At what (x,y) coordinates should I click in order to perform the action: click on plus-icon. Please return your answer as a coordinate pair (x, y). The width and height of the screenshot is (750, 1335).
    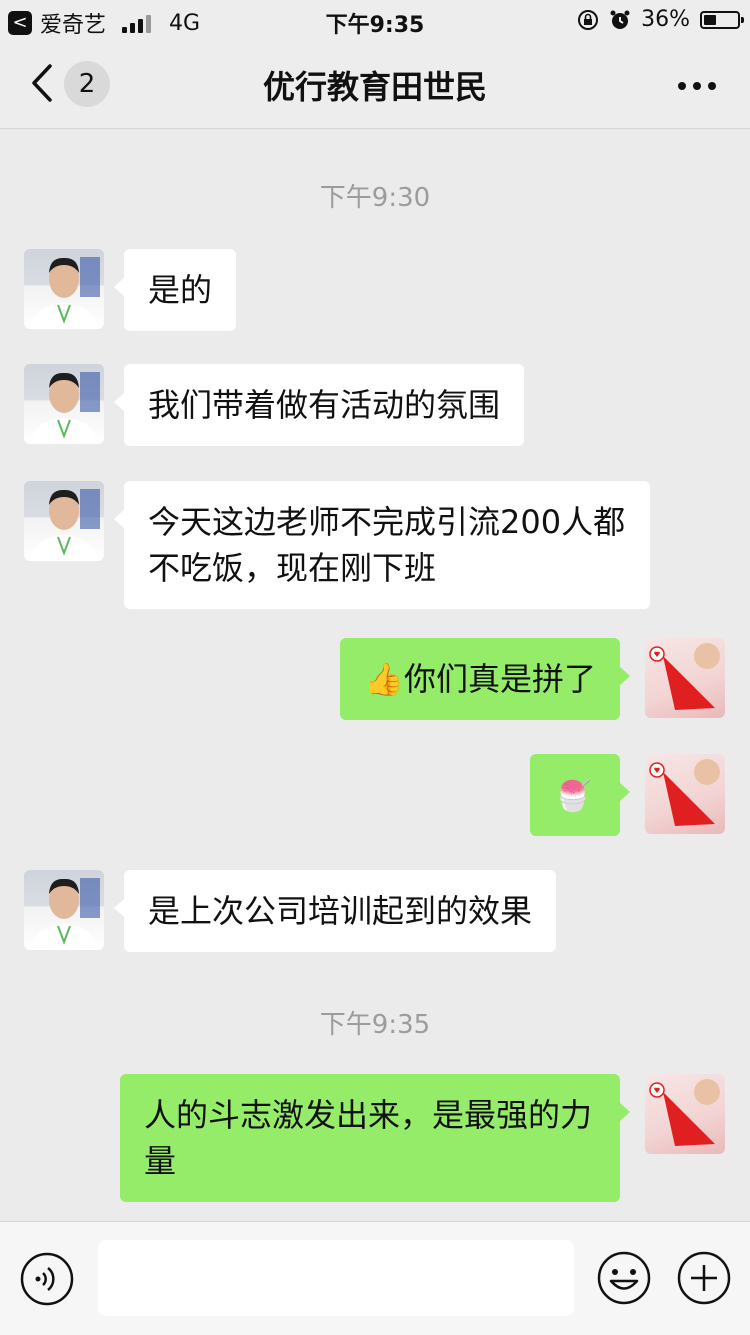
    Looking at the image, I should click on (704, 1278).